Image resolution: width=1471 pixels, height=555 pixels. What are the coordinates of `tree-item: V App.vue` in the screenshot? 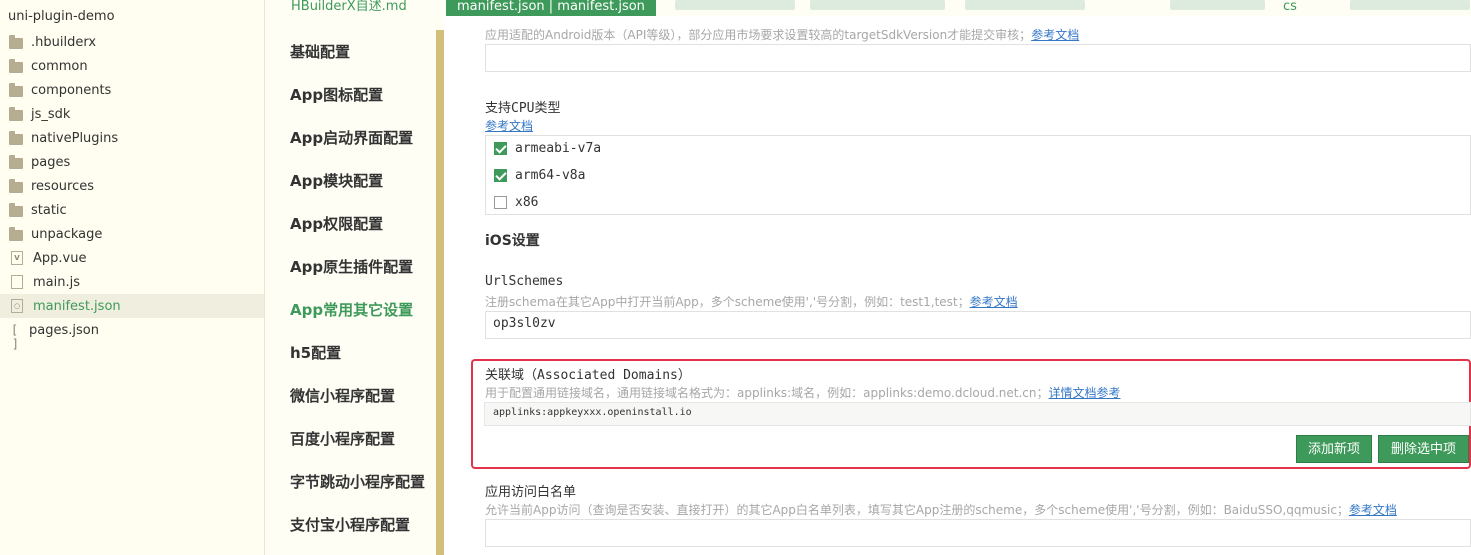 It's located at (132, 258).